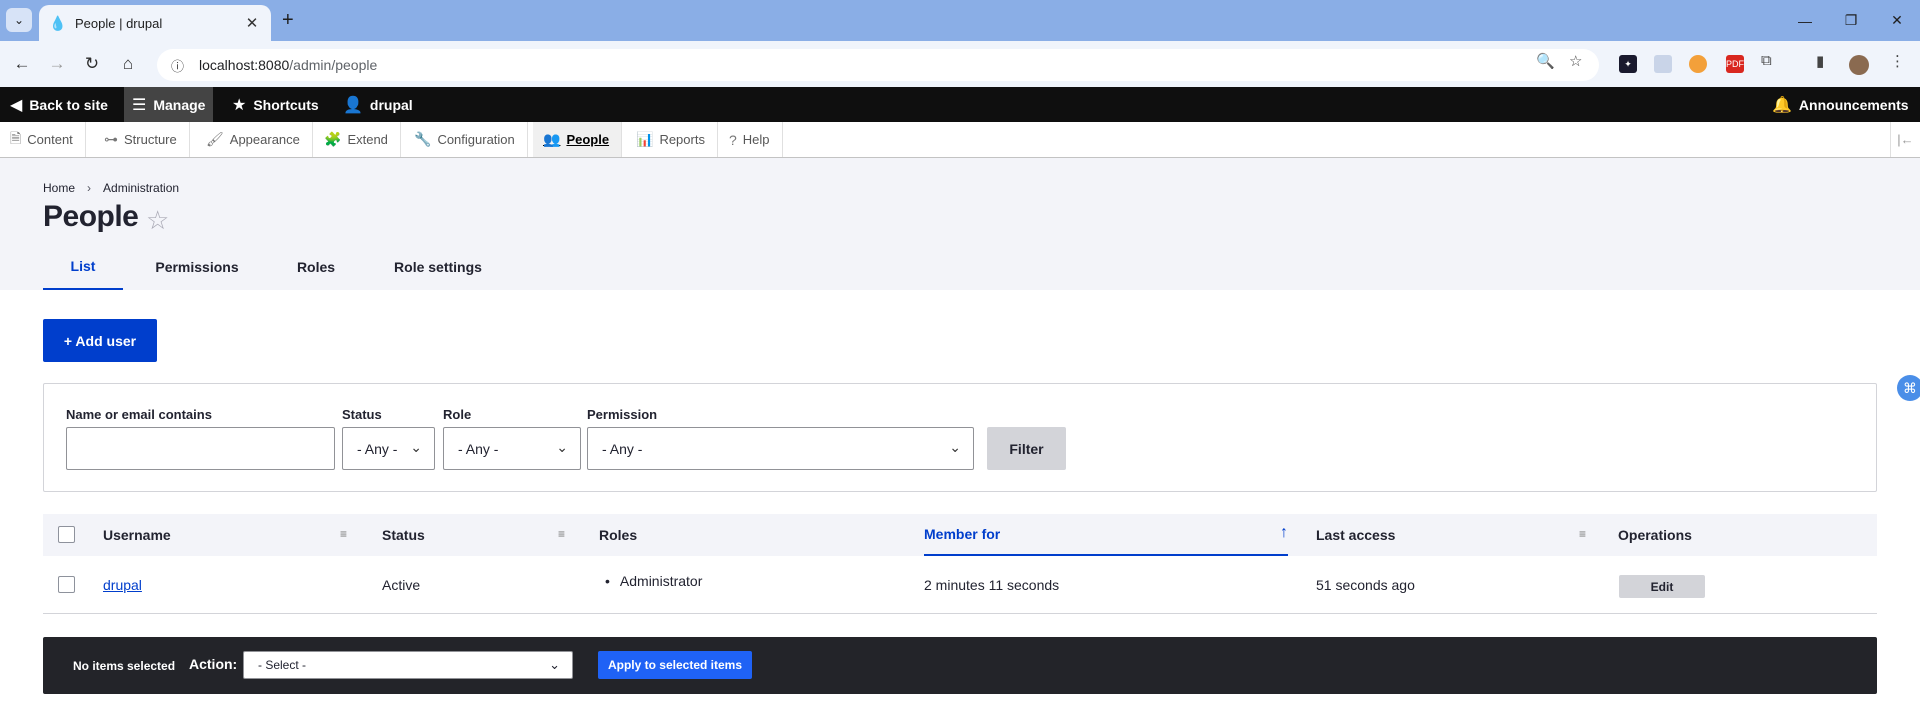 Image resolution: width=1920 pixels, height=701 pixels. What do you see at coordinates (22, 64) in the screenshot?
I see `back-arrow-icon: ←` at bounding box center [22, 64].